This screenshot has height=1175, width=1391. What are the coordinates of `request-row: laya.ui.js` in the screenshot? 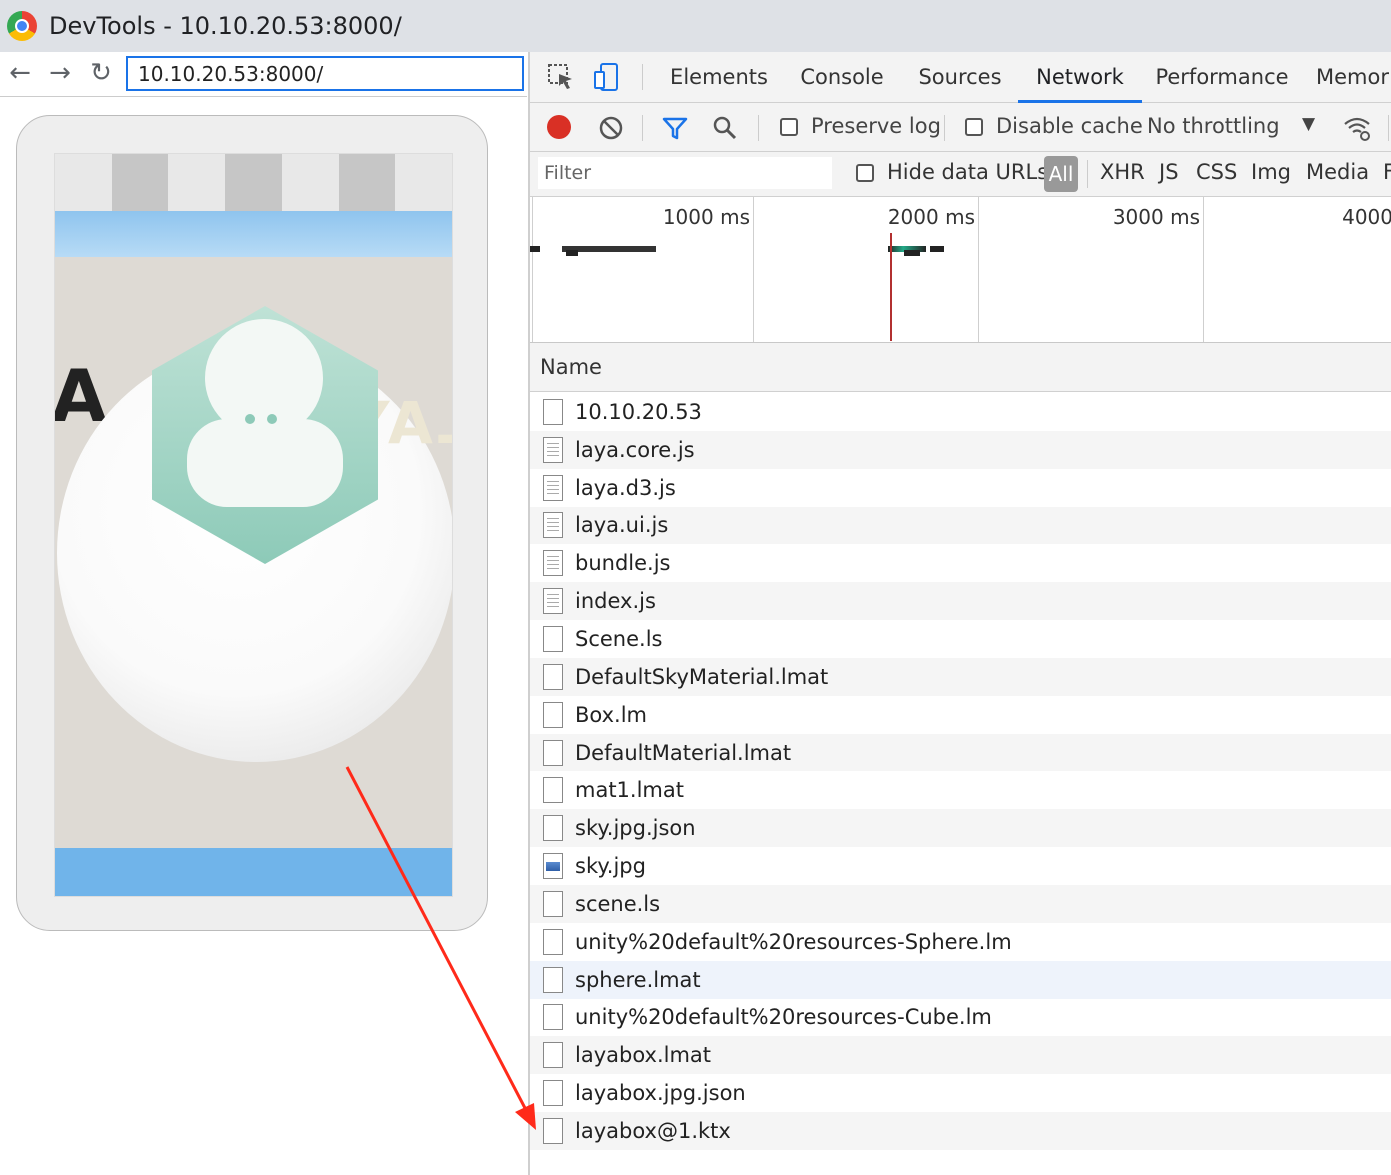 It's located at (960, 525).